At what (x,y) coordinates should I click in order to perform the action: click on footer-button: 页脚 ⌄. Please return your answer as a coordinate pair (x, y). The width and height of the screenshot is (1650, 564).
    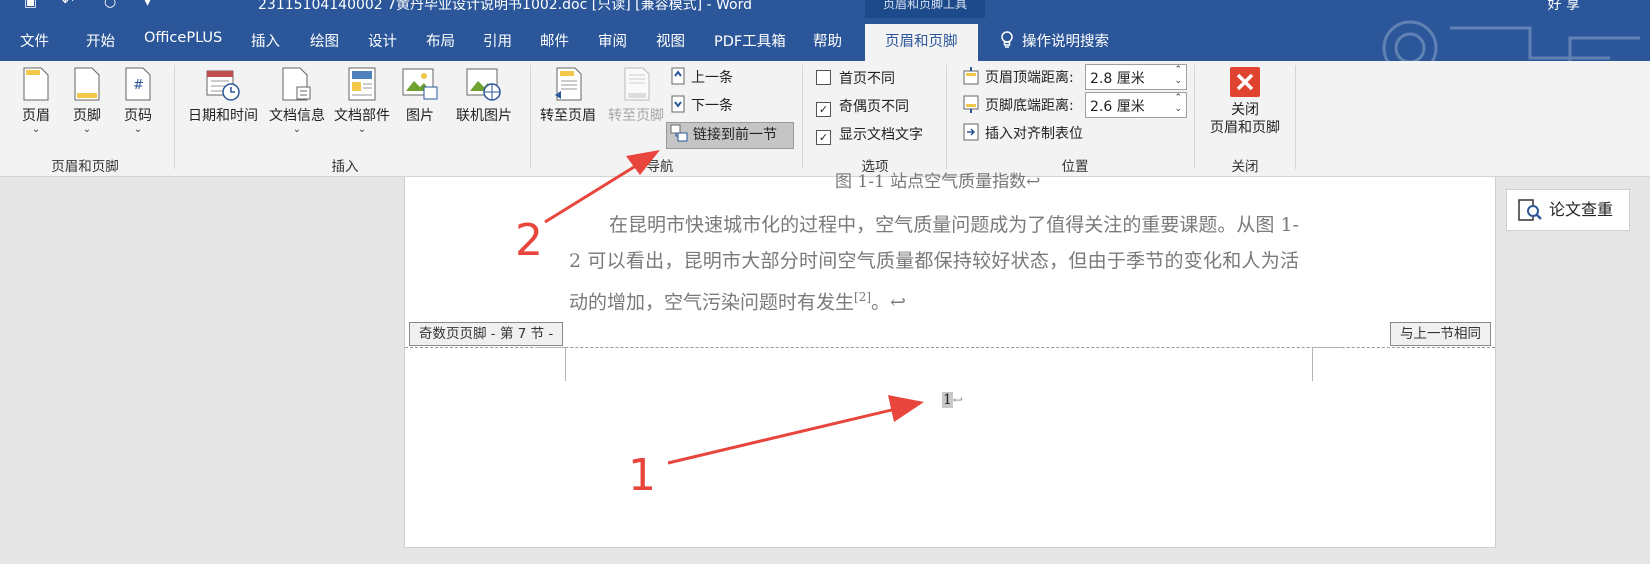
    Looking at the image, I should click on (87, 101).